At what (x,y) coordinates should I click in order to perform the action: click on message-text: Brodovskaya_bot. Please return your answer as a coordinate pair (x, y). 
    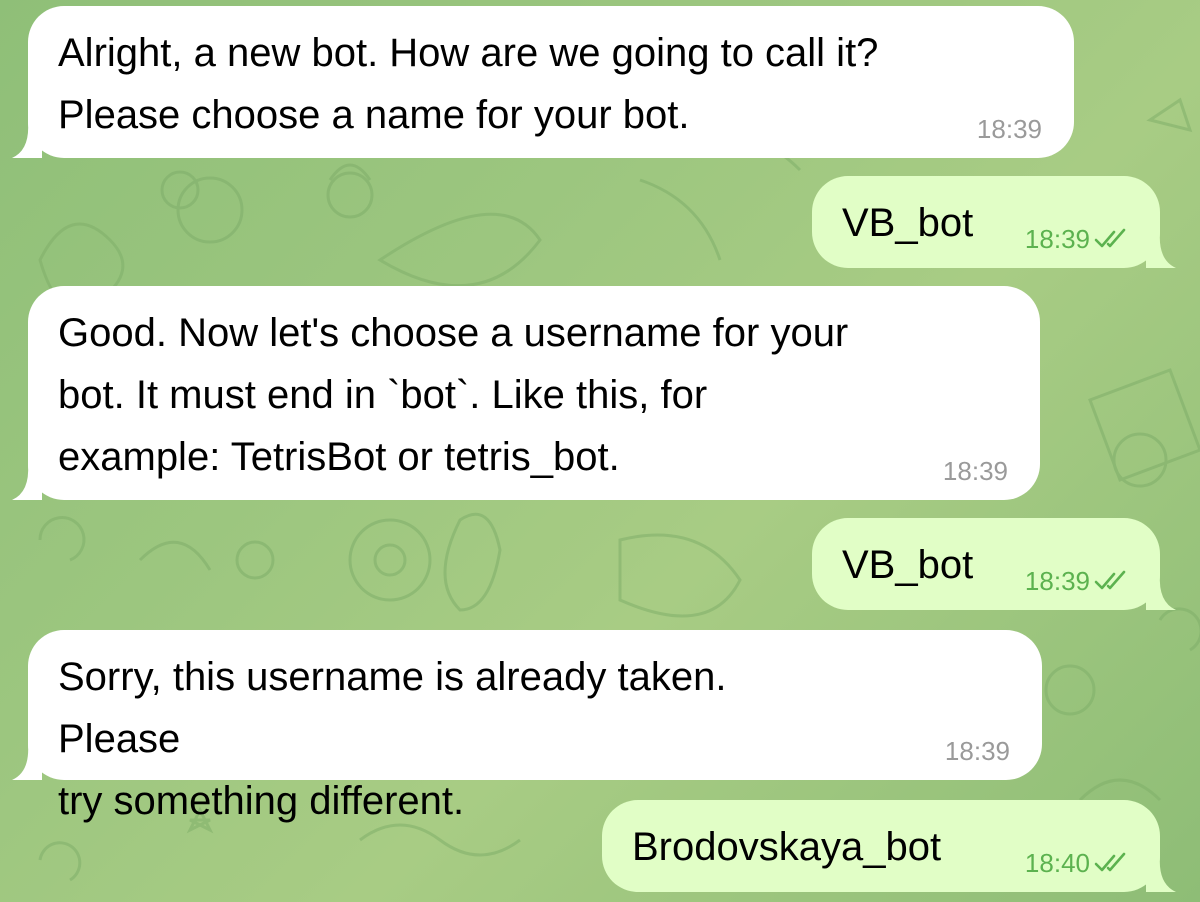
    Looking at the image, I should click on (787, 847).